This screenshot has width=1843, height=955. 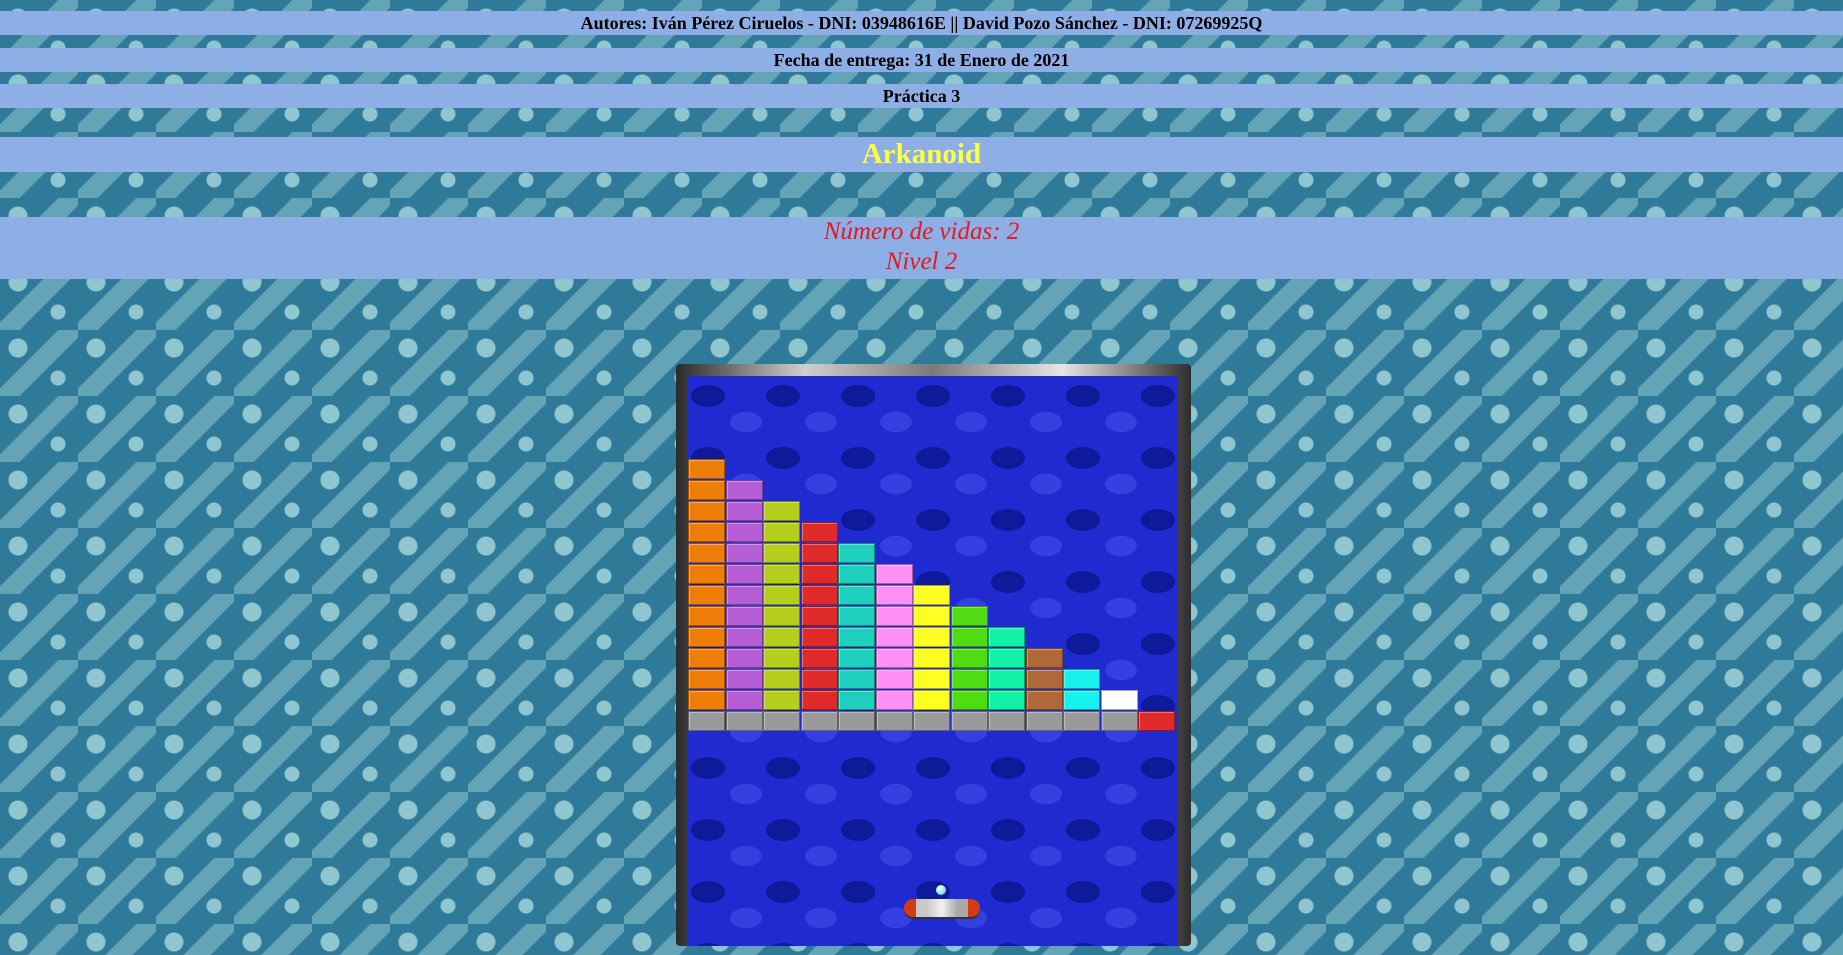 I want to click on practice-banner: Práctica 3, so click(x=921, y=96).